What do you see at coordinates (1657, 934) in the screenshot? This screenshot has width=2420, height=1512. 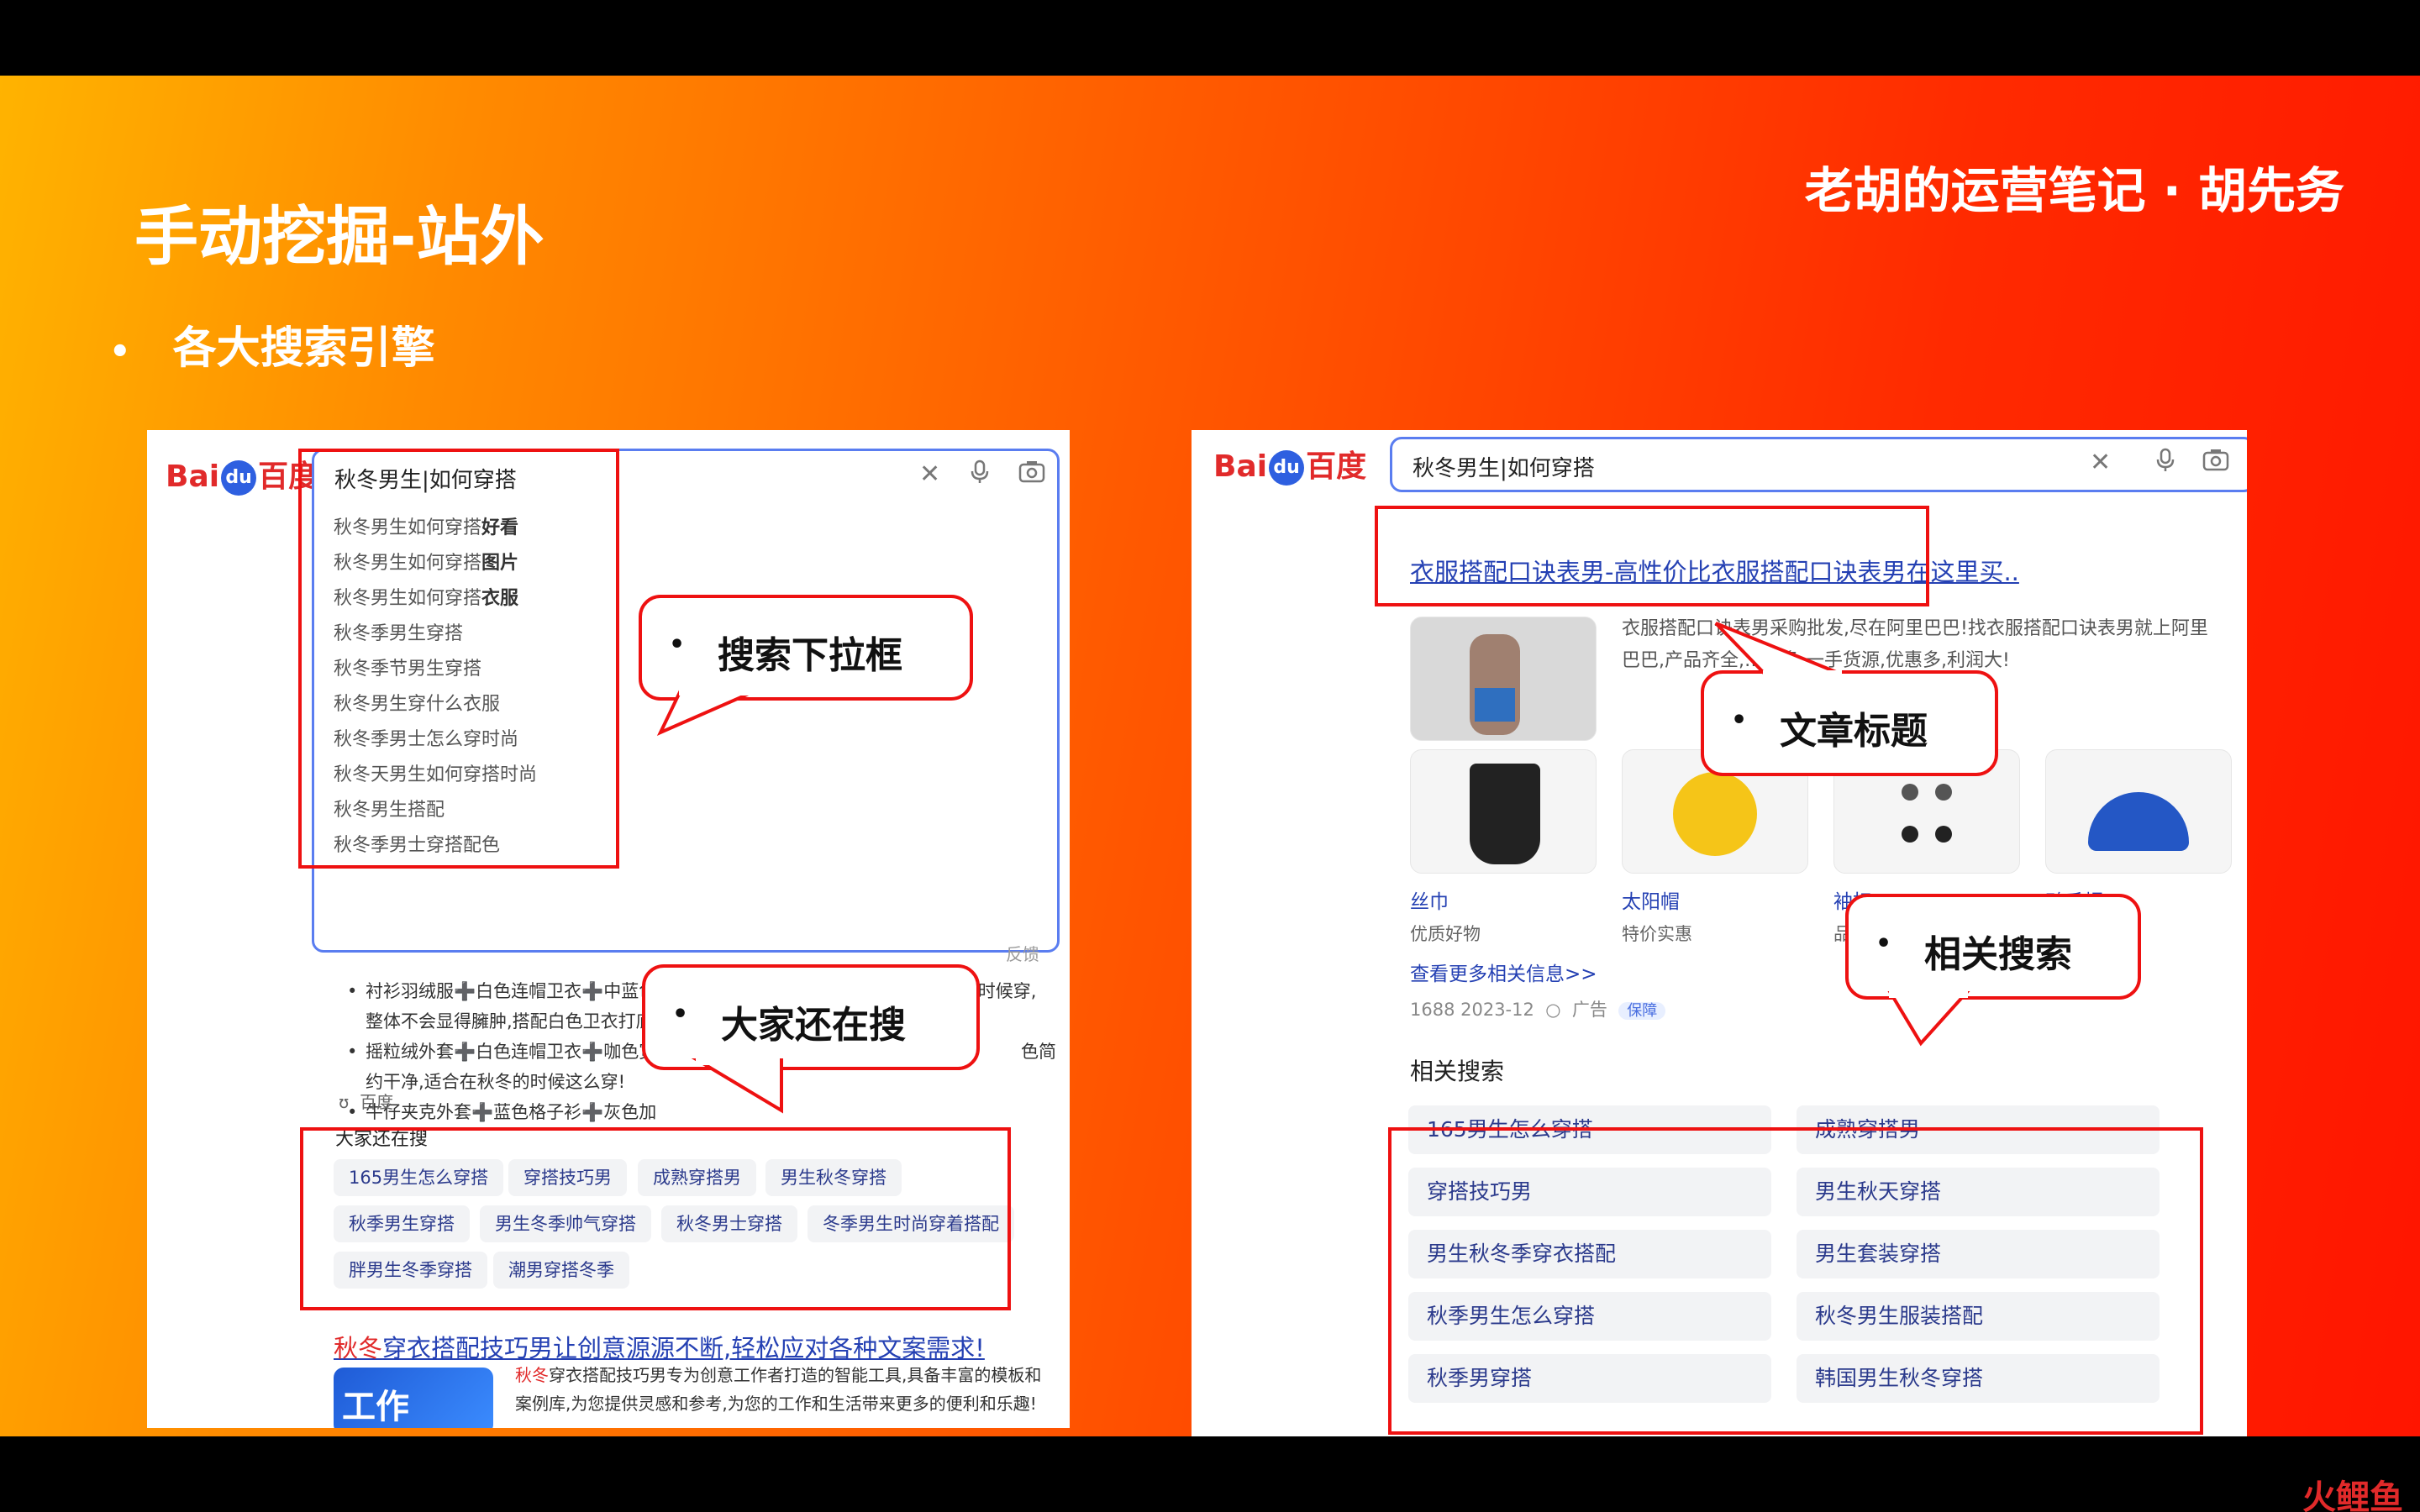 I see `product-sub: 特价实惠` at bounding box center [1657, 934].